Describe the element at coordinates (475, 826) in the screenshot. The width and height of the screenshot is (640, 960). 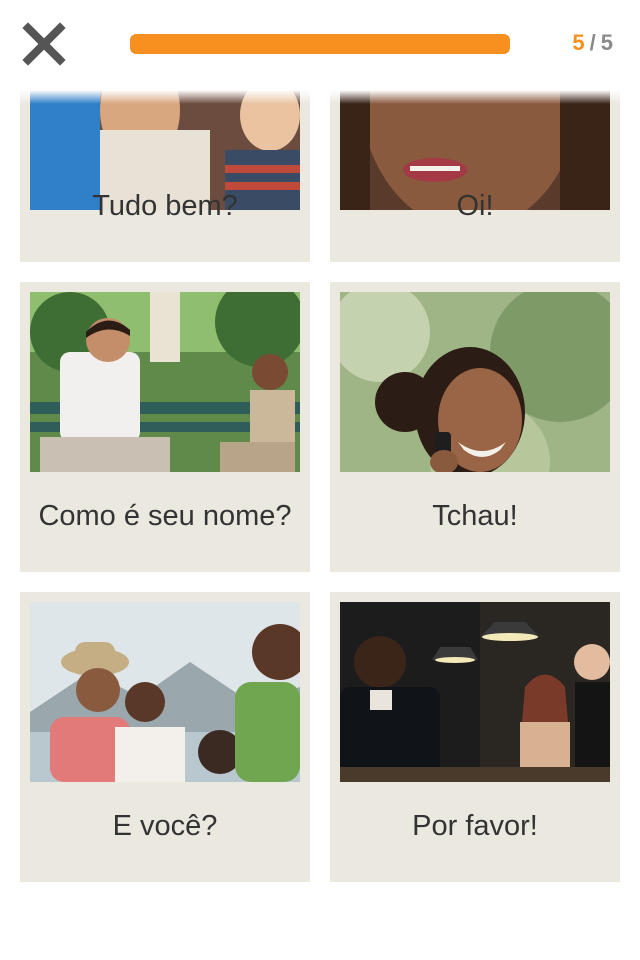
I see `card-label: Por favor!` at that location.